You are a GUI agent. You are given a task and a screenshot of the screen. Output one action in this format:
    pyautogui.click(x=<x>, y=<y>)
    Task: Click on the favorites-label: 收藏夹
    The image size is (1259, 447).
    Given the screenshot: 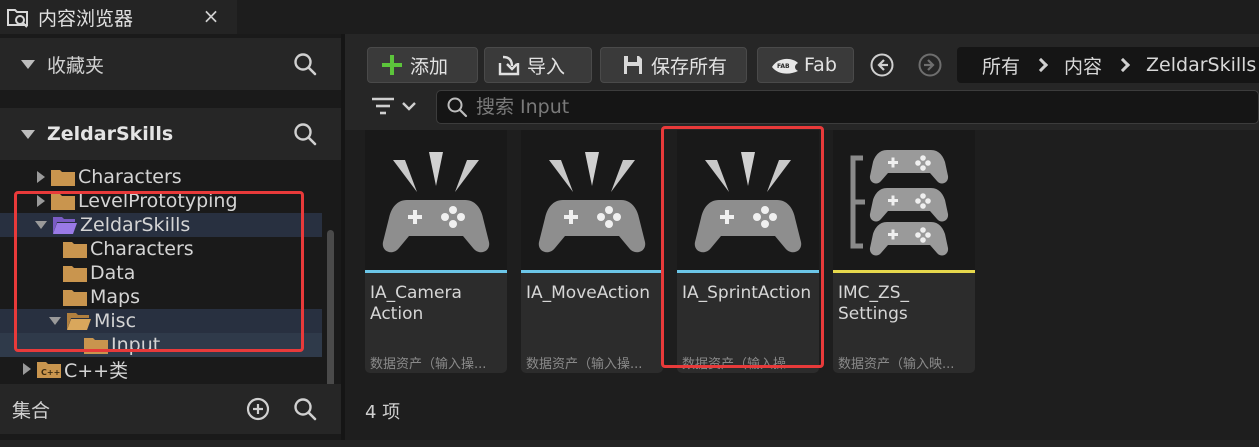 What is the action you would take?
    pyautogui.click(x=76, y=65)
    